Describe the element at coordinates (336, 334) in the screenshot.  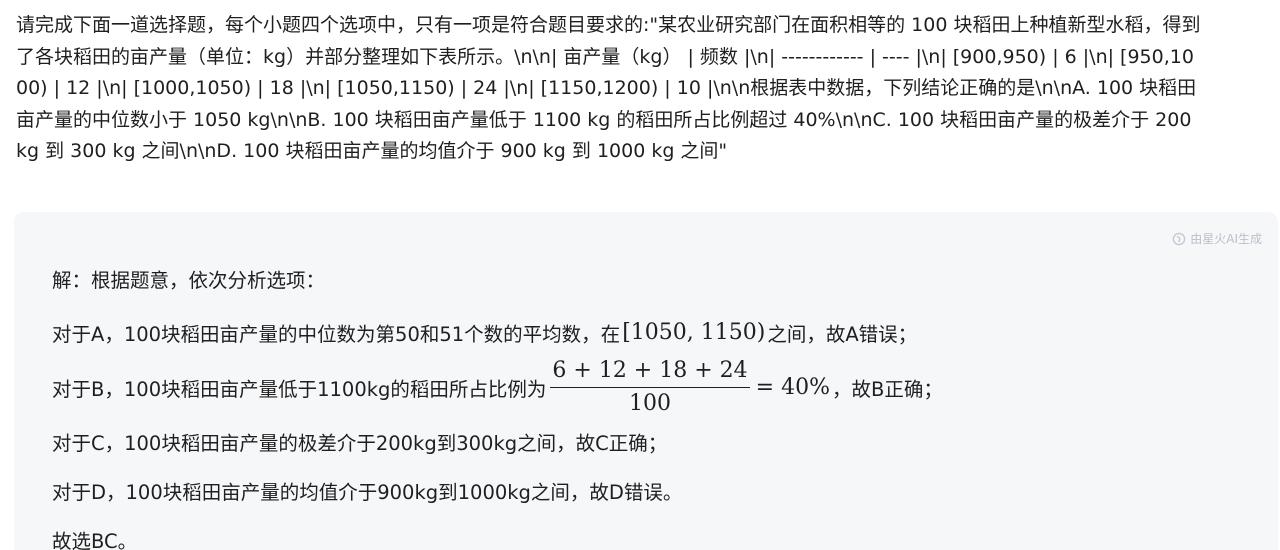
I see `answer-a-prefix: 对于A，100块稻田亩产量的中位数为第50和51个数的平均数，在` at that location.